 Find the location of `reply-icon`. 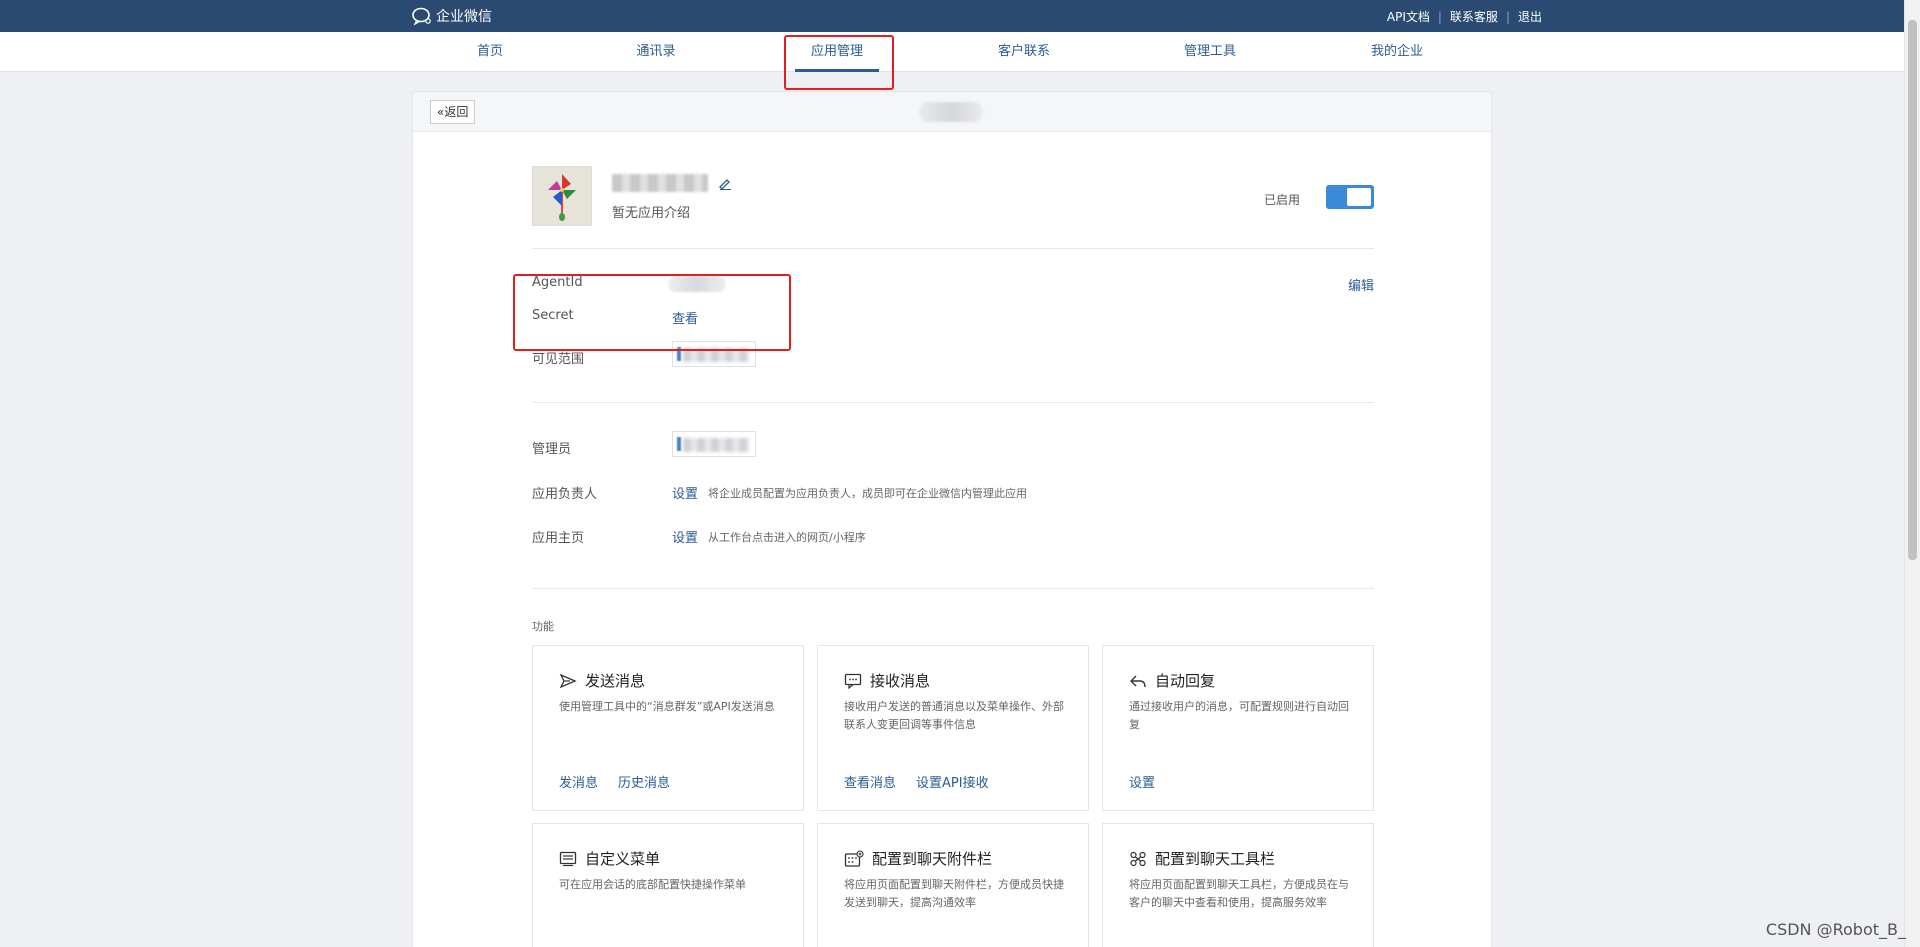

reply-icon is located at coordinates (1138, 681).